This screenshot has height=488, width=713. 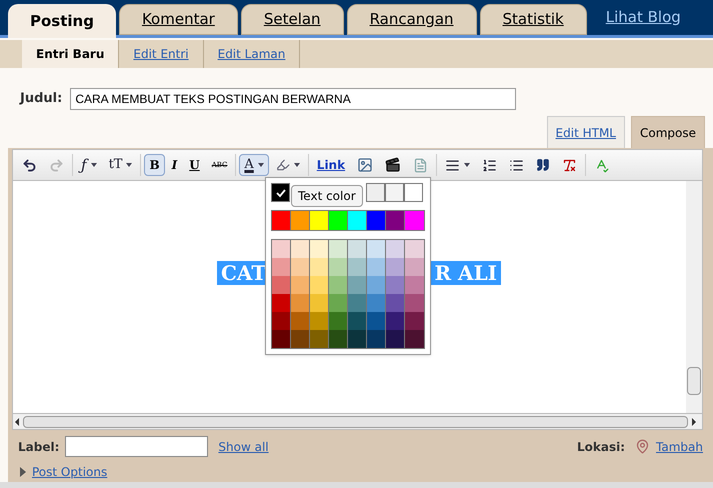 What do you see at coordinates (136, 446) in the screenshot?
I see `label-field` at bounding box center [136, 446].